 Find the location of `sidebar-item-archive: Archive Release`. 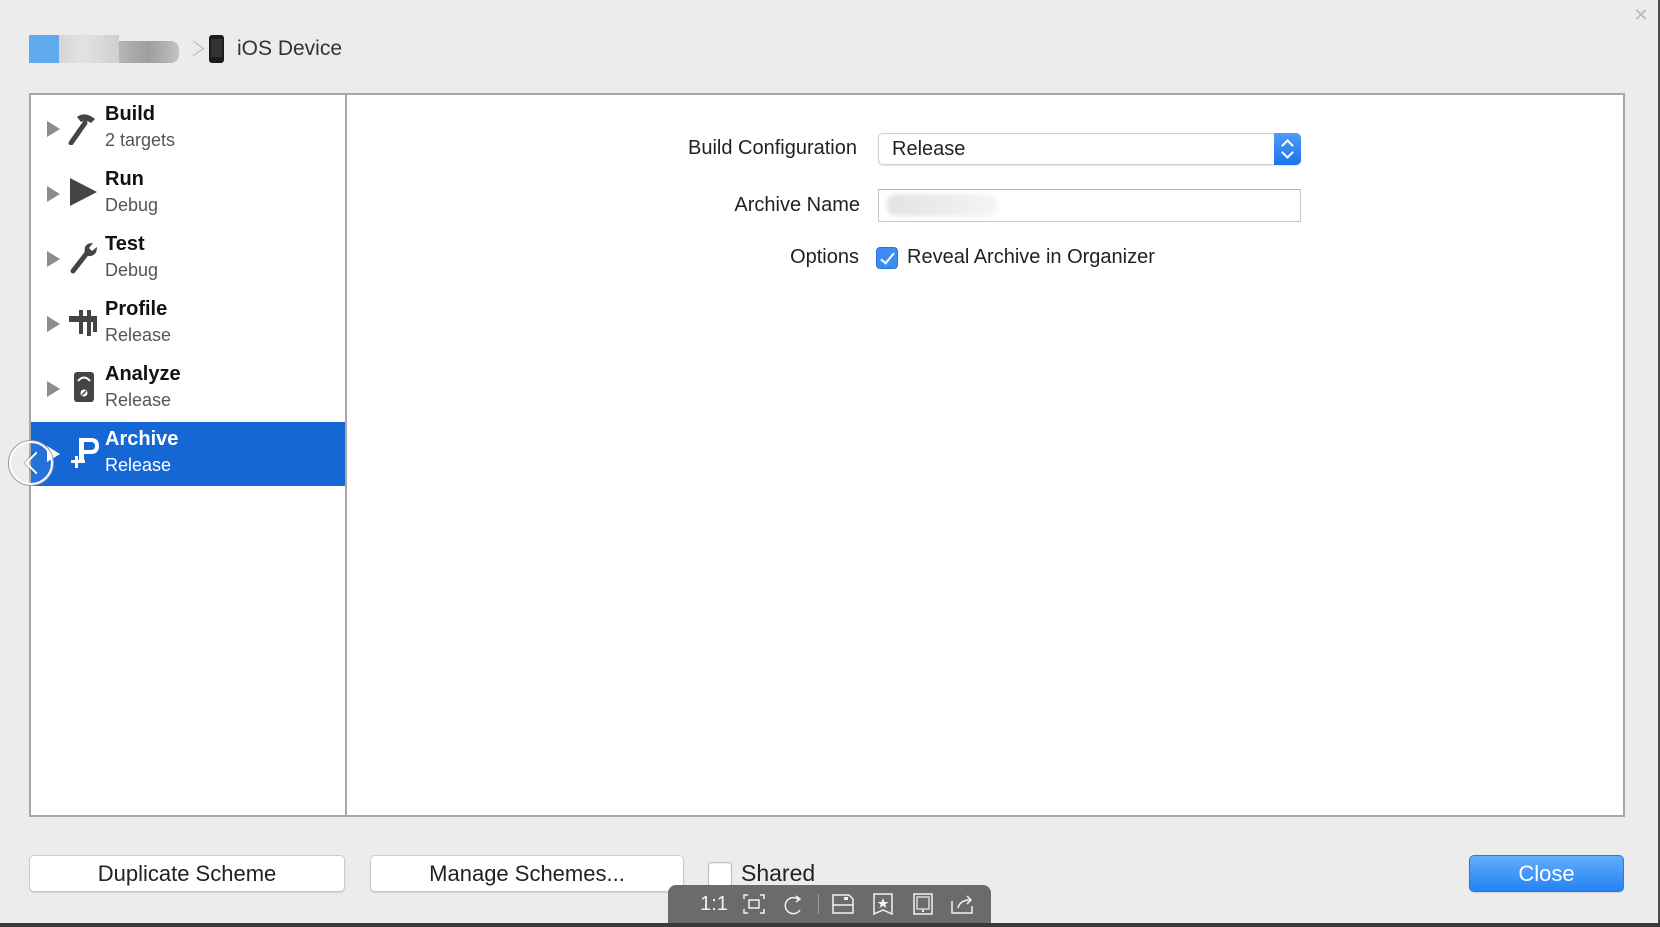

sidebar-item-archive: Archive Release is located at coordinates (188, 454).